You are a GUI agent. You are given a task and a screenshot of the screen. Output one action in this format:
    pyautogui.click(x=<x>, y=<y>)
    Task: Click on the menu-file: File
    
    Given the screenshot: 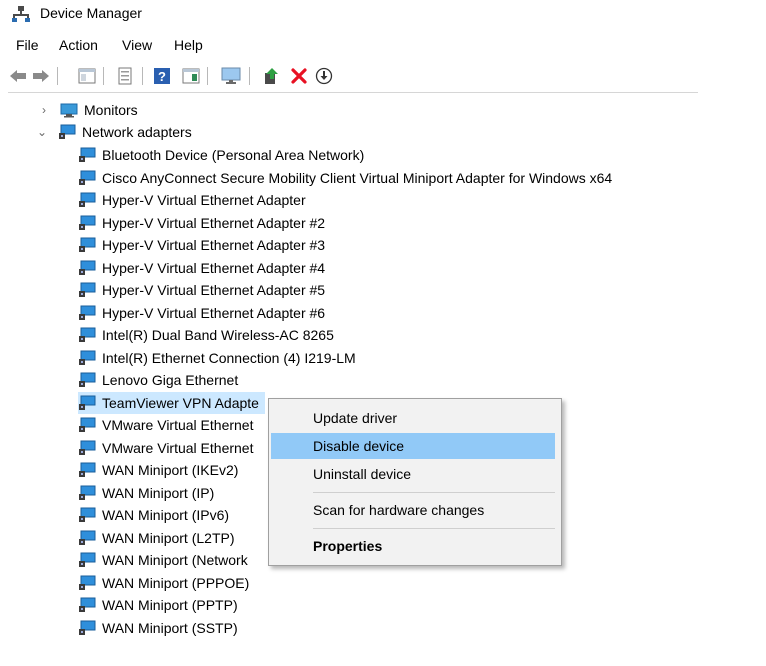 What is the action you would take?
    pyautogui.click(x=27, y=45)
    